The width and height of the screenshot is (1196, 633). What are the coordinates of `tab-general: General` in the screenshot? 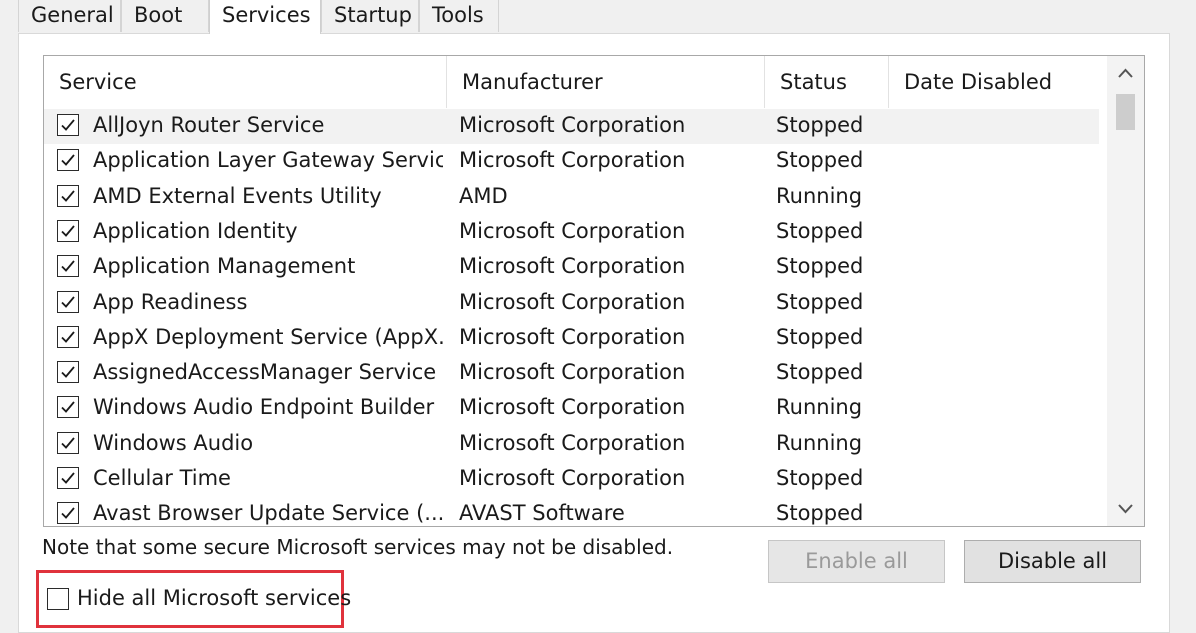 It's located at (69, 16).